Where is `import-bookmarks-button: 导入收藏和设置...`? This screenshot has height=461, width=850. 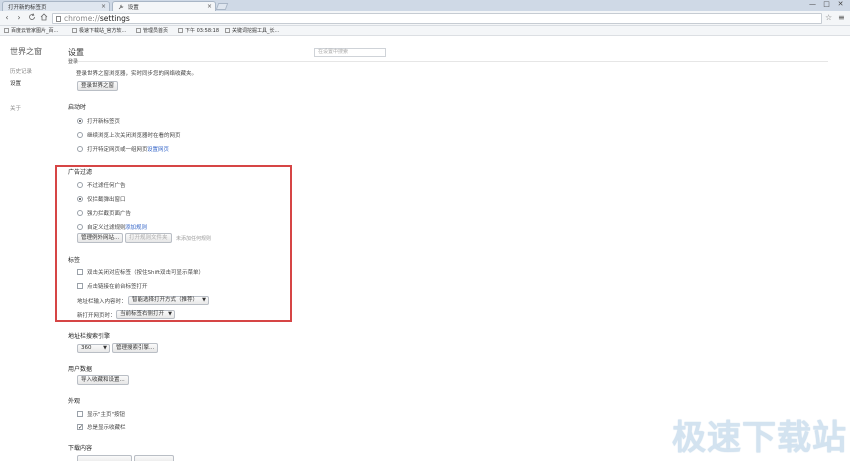 import-bookmarks-button: 导入收藏和设置... is located at coordinates (103, 380).